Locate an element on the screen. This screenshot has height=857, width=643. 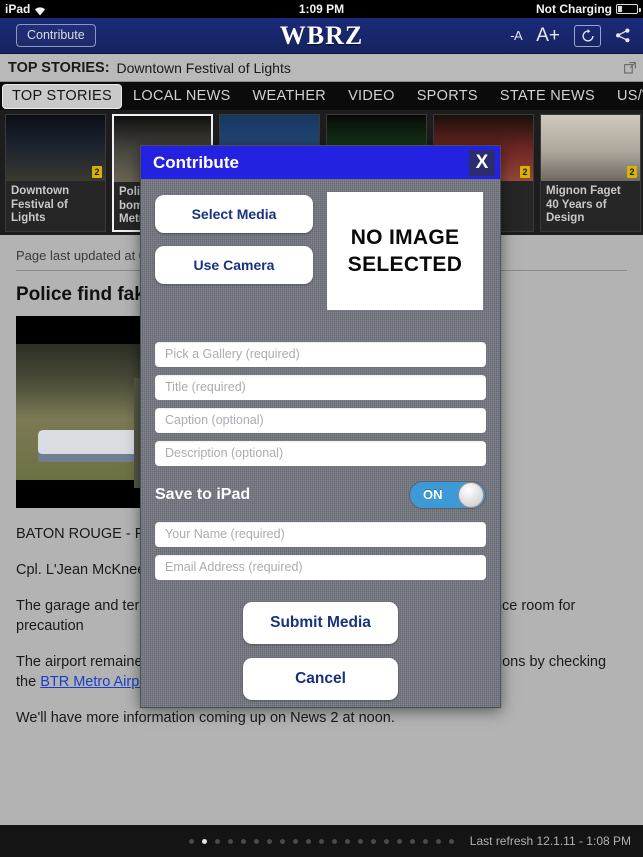
status-clock: 1:09 PM is located at coordinates (321, 9).